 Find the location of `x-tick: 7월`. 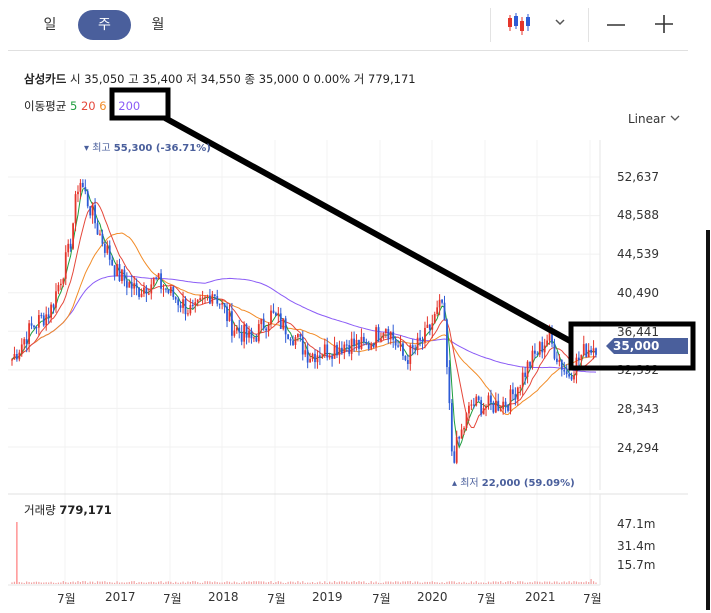

x-tick: 7월 is located at coordinates (486, 599).